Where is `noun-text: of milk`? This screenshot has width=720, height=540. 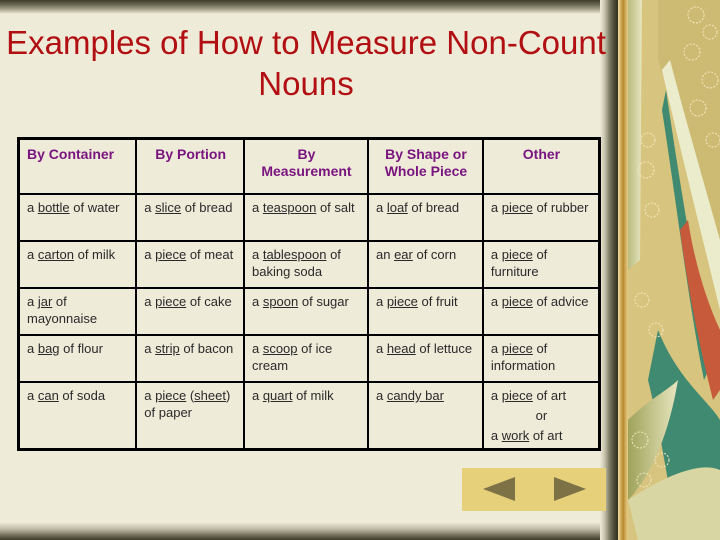 noun-text: of milk is located at coordinates (313, 395).